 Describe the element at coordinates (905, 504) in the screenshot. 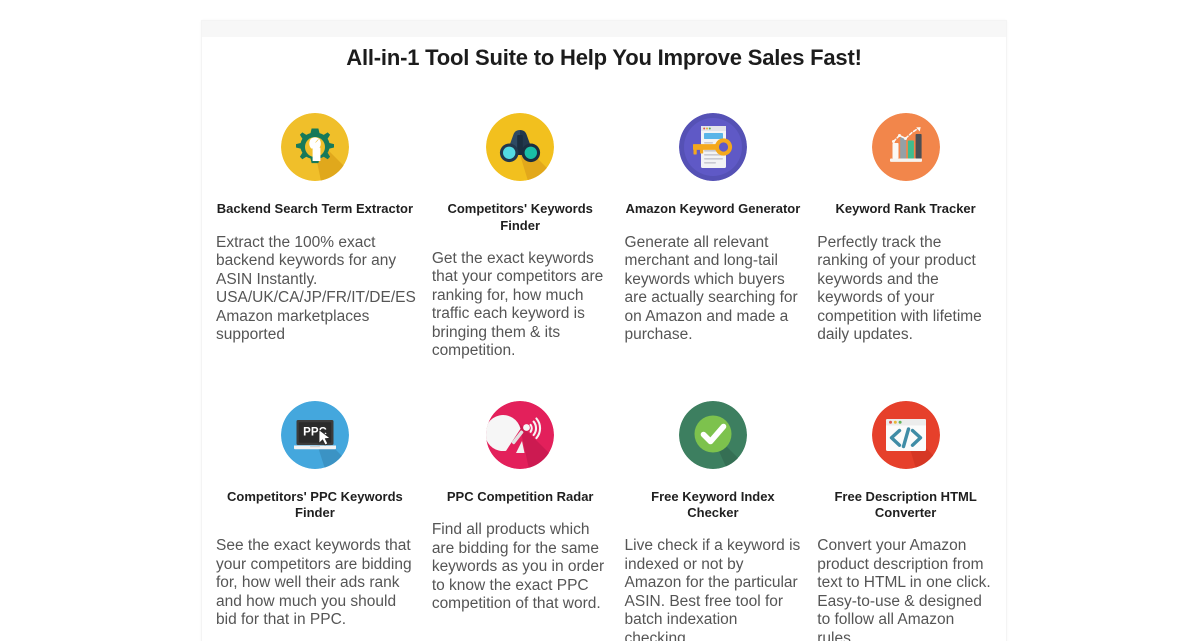

I see `tool-name: Free Description HTML Converter` at that location.